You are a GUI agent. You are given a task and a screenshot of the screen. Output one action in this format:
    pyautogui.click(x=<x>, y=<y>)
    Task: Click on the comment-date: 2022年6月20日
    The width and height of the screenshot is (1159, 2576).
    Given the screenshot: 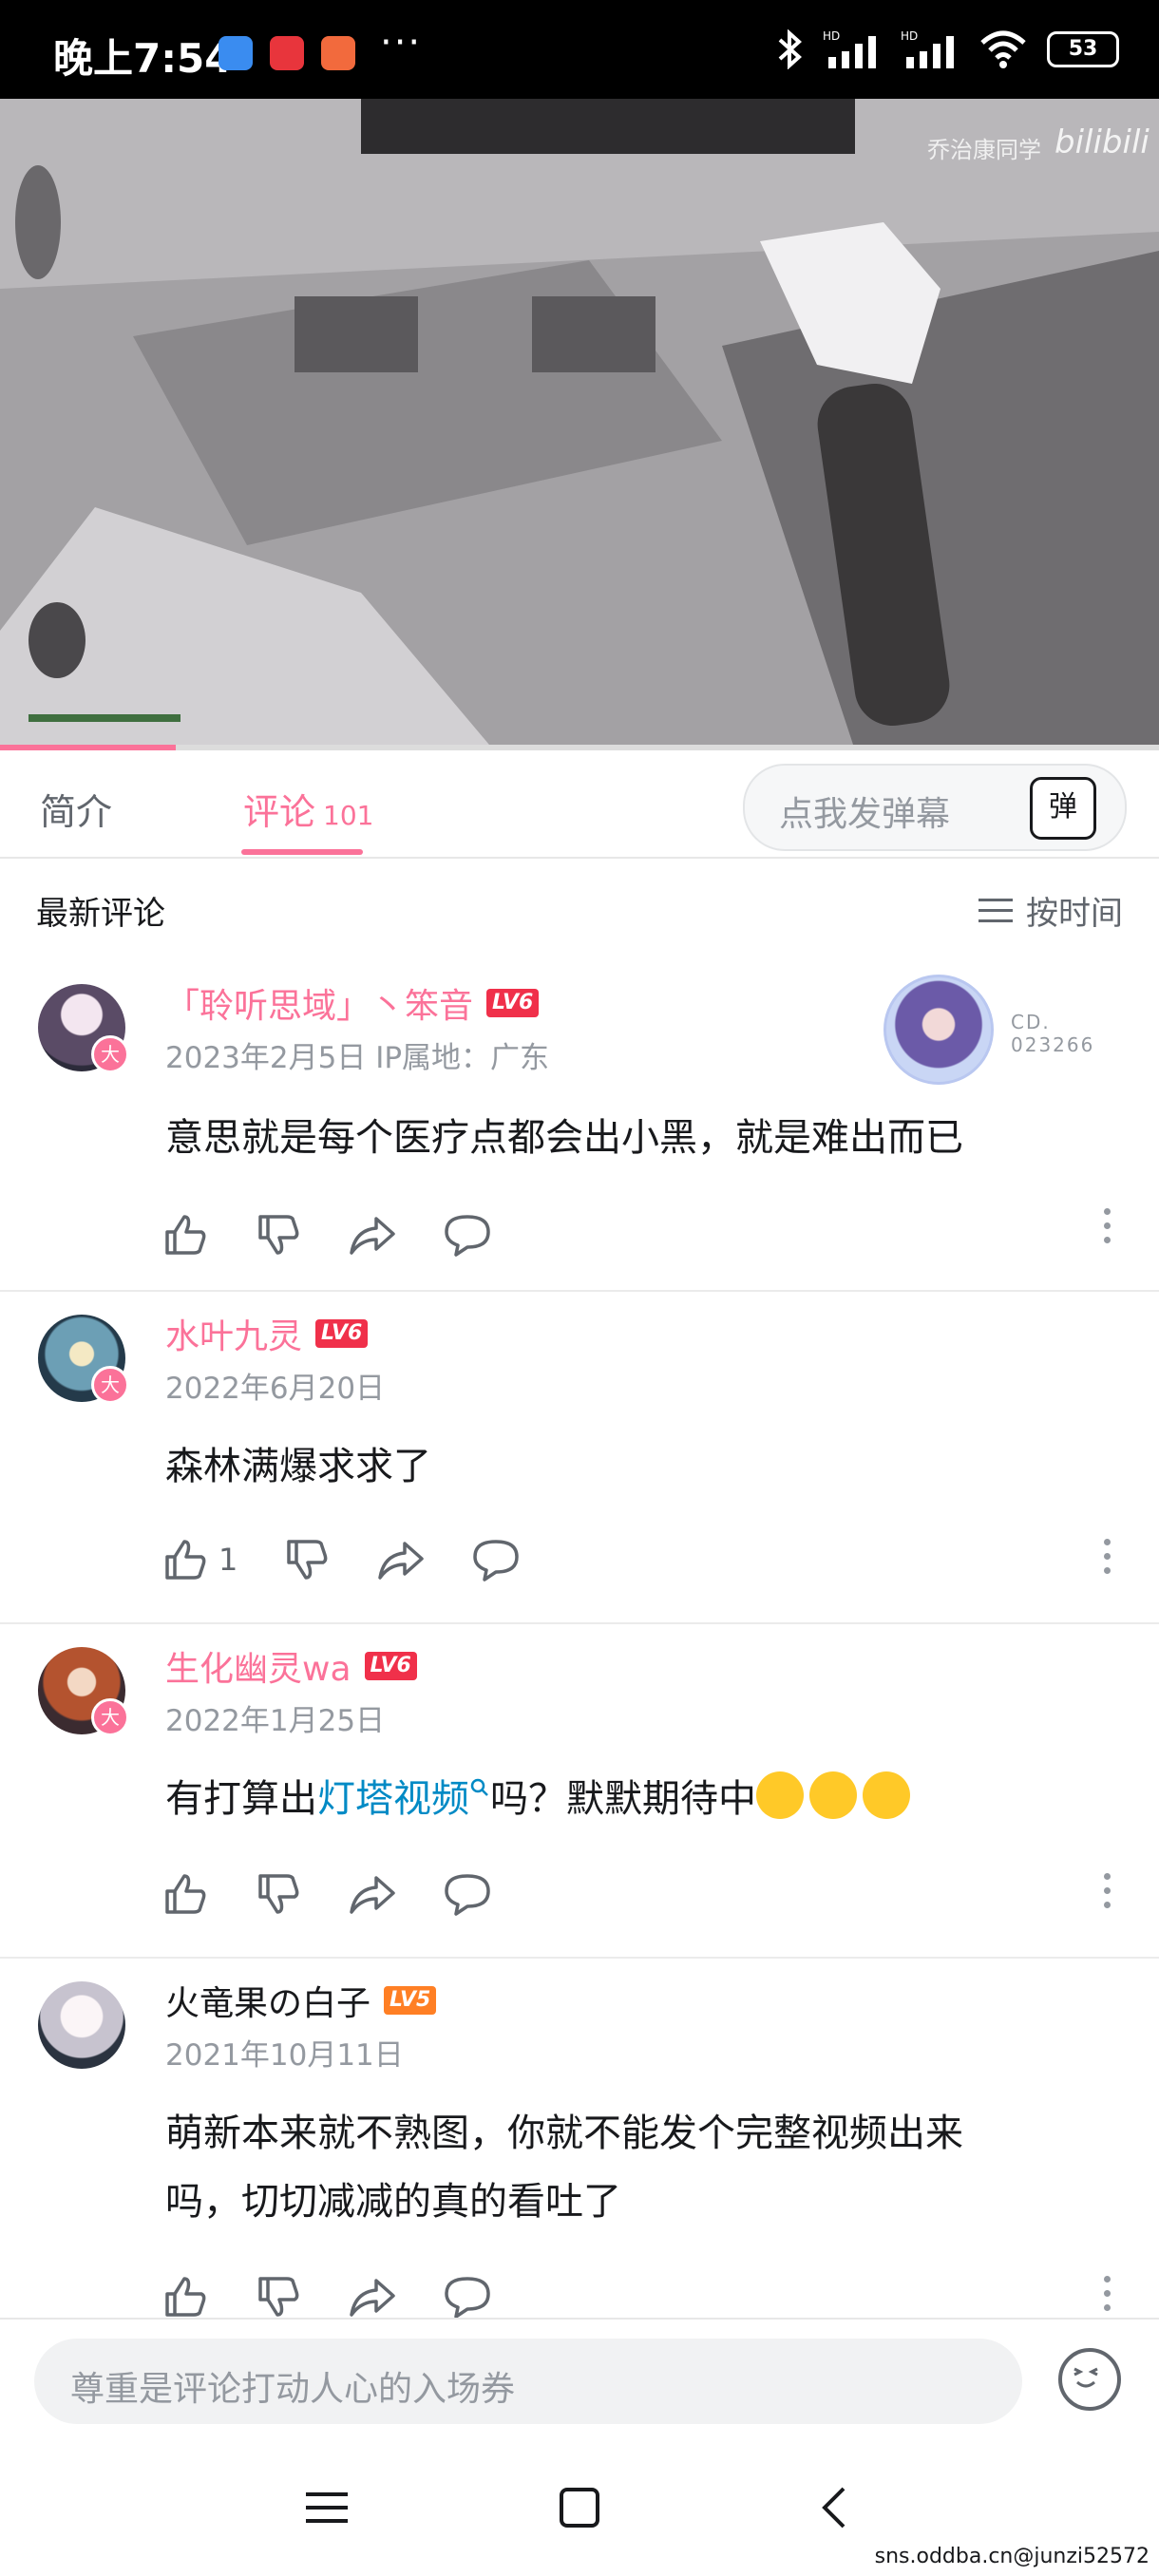 What is the action you would take?
    pyautogui.click(x=275, y=1389)
    